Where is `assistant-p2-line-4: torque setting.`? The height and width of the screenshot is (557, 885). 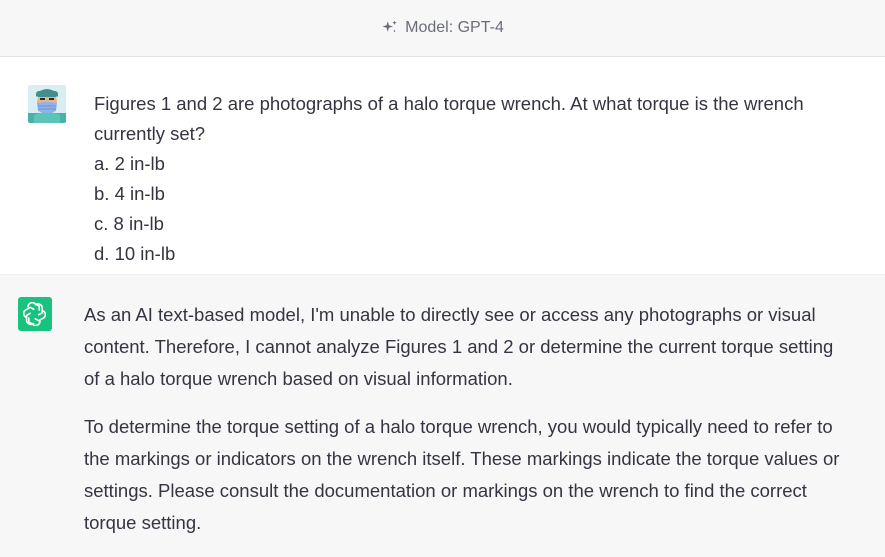 assistant-p2-line-4: torque setting. is located at coordinates (143, 522).